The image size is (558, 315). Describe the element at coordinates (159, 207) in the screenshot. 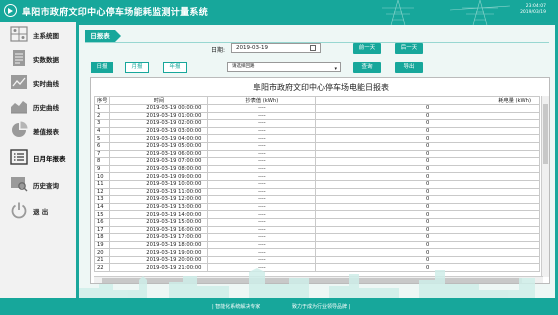

I see `cell-time: 2019-03-19 13:00:00` at that location.